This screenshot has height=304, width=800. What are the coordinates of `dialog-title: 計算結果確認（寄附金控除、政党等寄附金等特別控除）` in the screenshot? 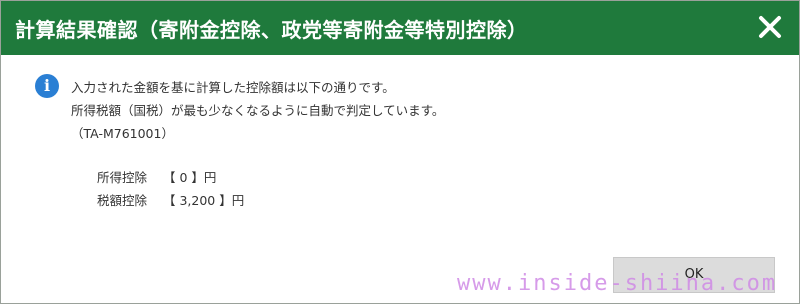 It's located at (271, 30).